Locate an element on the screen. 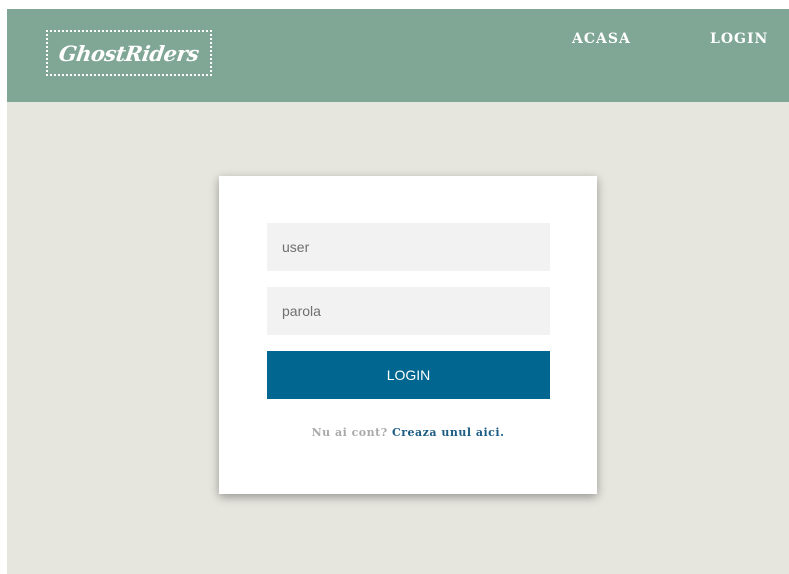 The height and width of the screenshot is (574, 789). login-button: LOGIN is located at coordinates (408, 375).